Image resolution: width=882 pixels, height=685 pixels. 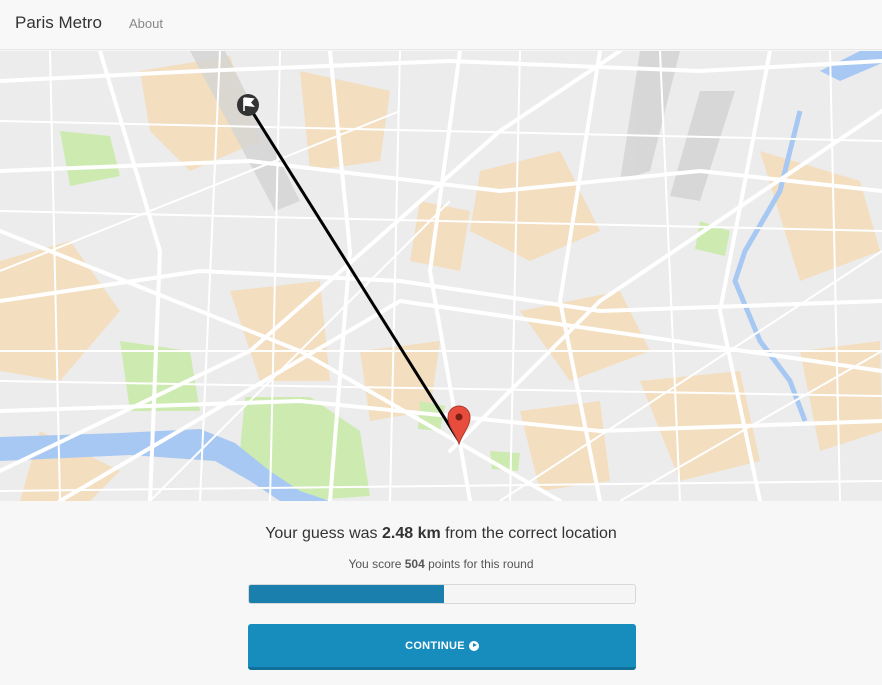 I want to click on continue-button: CONTINUE, so click(x=442, y=647).